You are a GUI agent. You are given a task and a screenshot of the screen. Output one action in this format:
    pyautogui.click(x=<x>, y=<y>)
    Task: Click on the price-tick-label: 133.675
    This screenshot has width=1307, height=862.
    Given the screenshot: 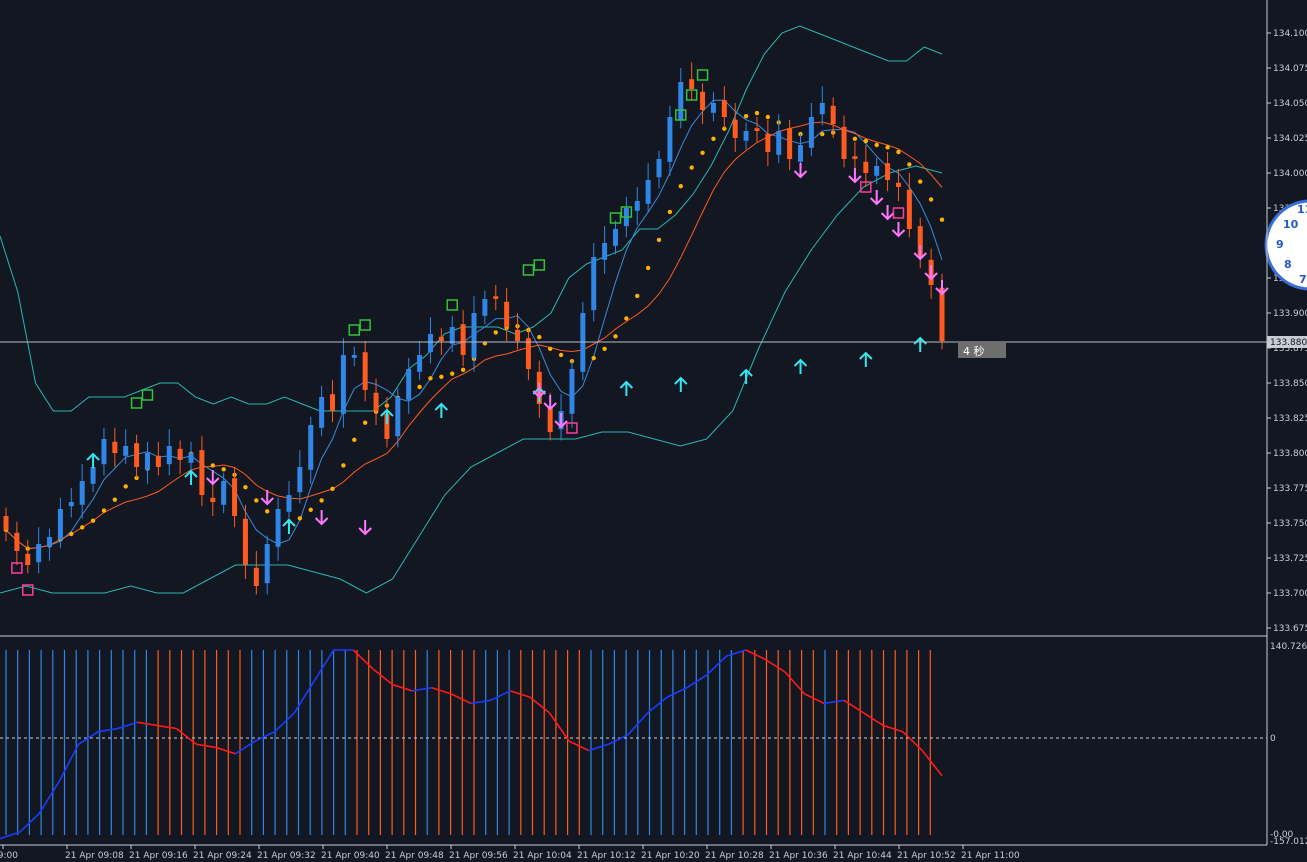 What is the action you would take?
    pyautogui.click(x=1290, y=629)
    